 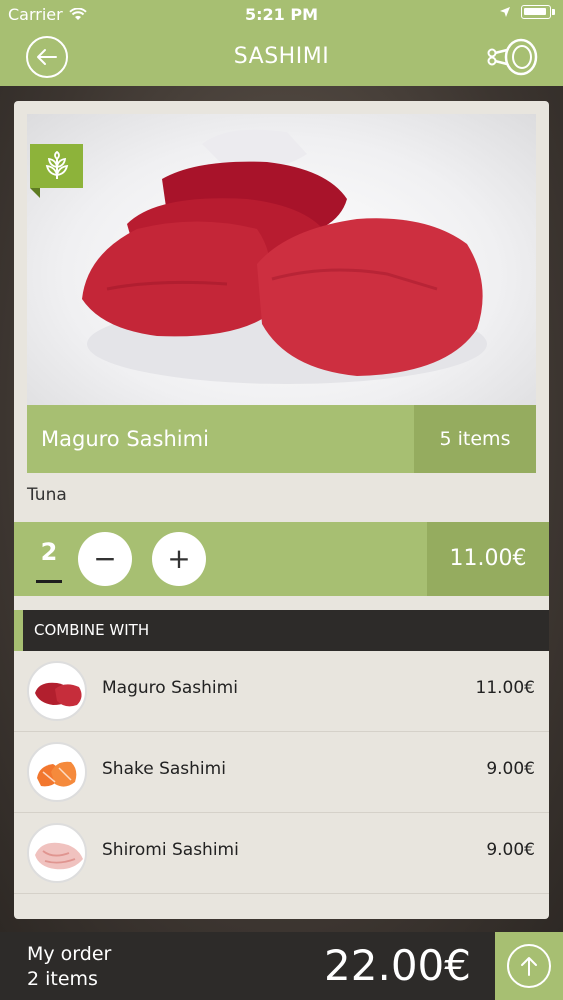 I want to click on product-items-count: 5 items, so click(x=475, y=439).